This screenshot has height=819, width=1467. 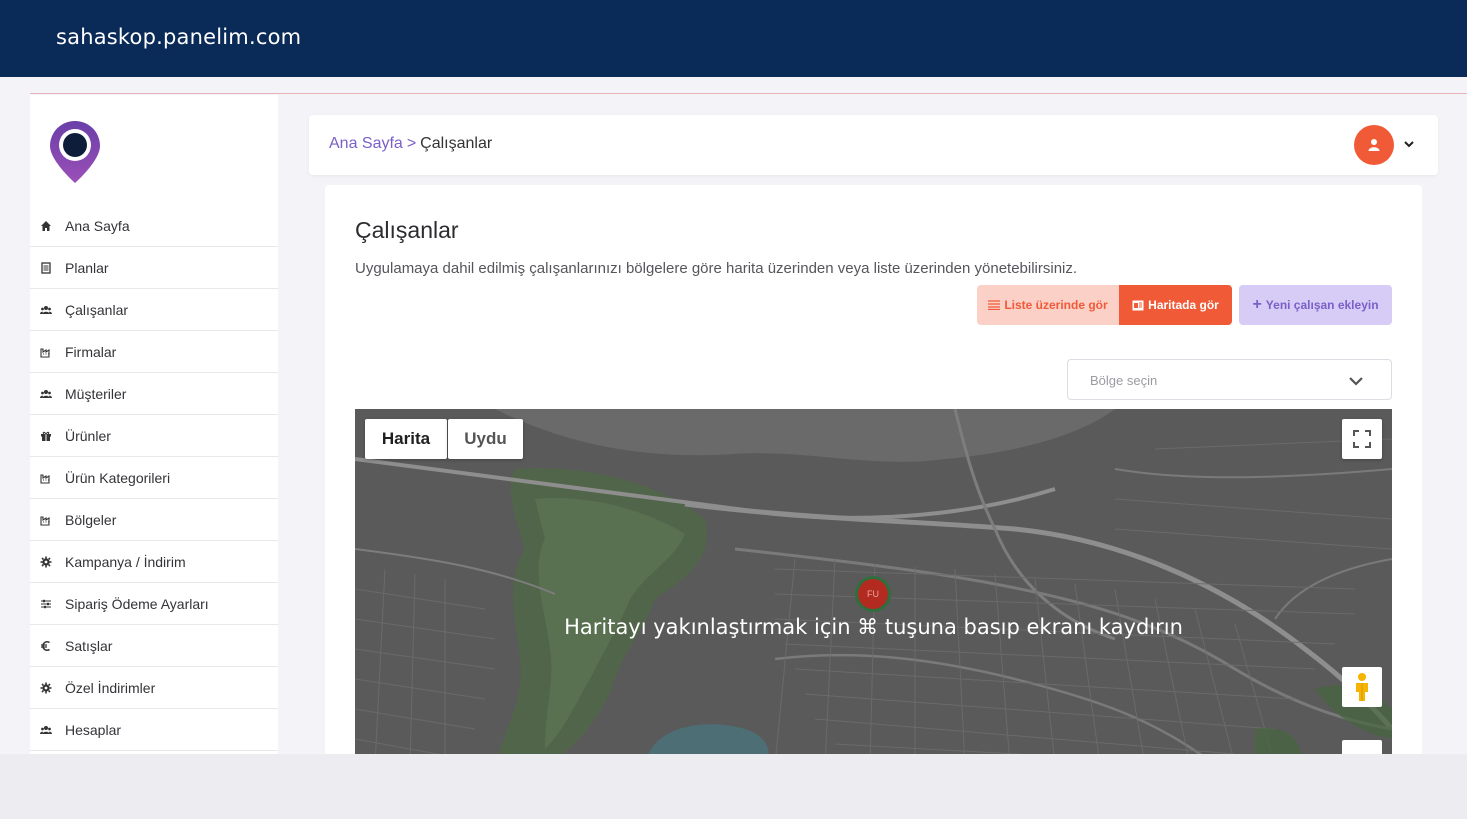 I want to click on sidebar-item-urun-kategorileri: Ürün Kategorileri, so click(x=154, y=478).